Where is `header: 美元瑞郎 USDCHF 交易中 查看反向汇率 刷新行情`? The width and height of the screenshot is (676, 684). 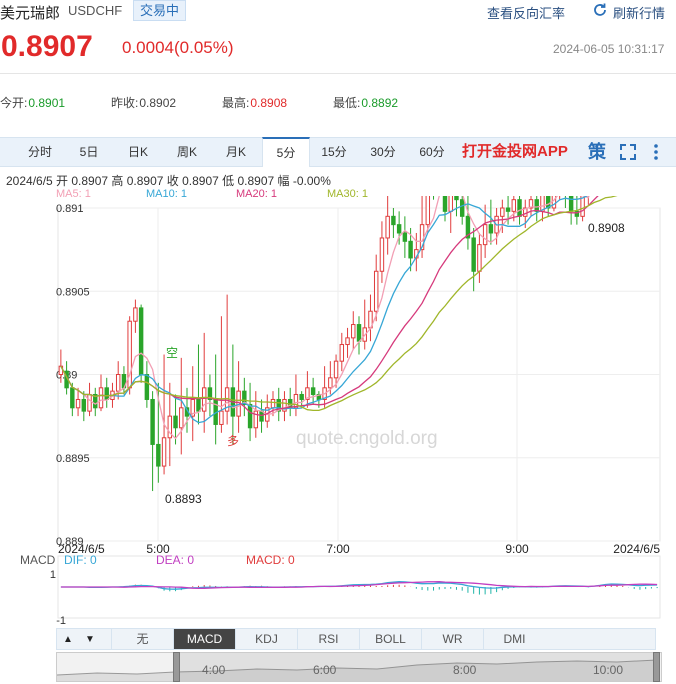
header: 美元瑞郎 USDCHF 交易中 查看反向汇率 刷新行情 is located at coordinates (338, 12).